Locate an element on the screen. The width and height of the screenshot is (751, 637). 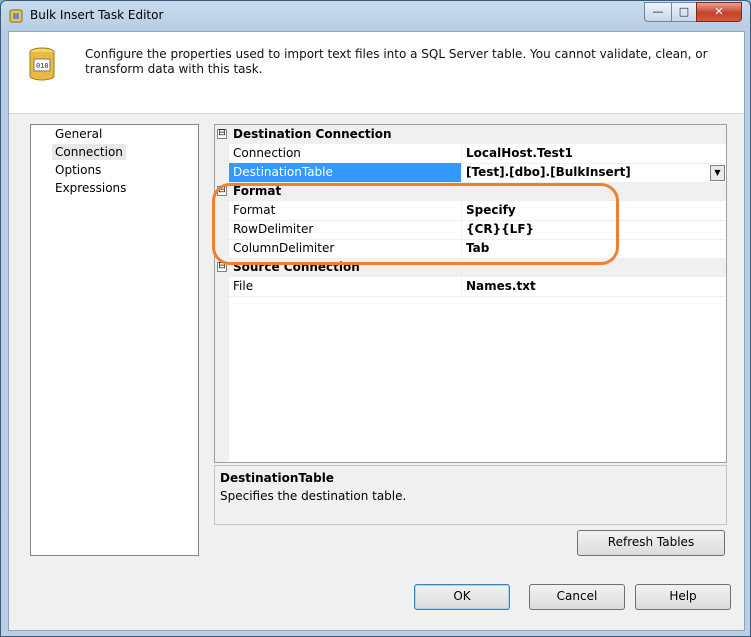
cancel-button: Cancel is located at coordinates (577, 597).